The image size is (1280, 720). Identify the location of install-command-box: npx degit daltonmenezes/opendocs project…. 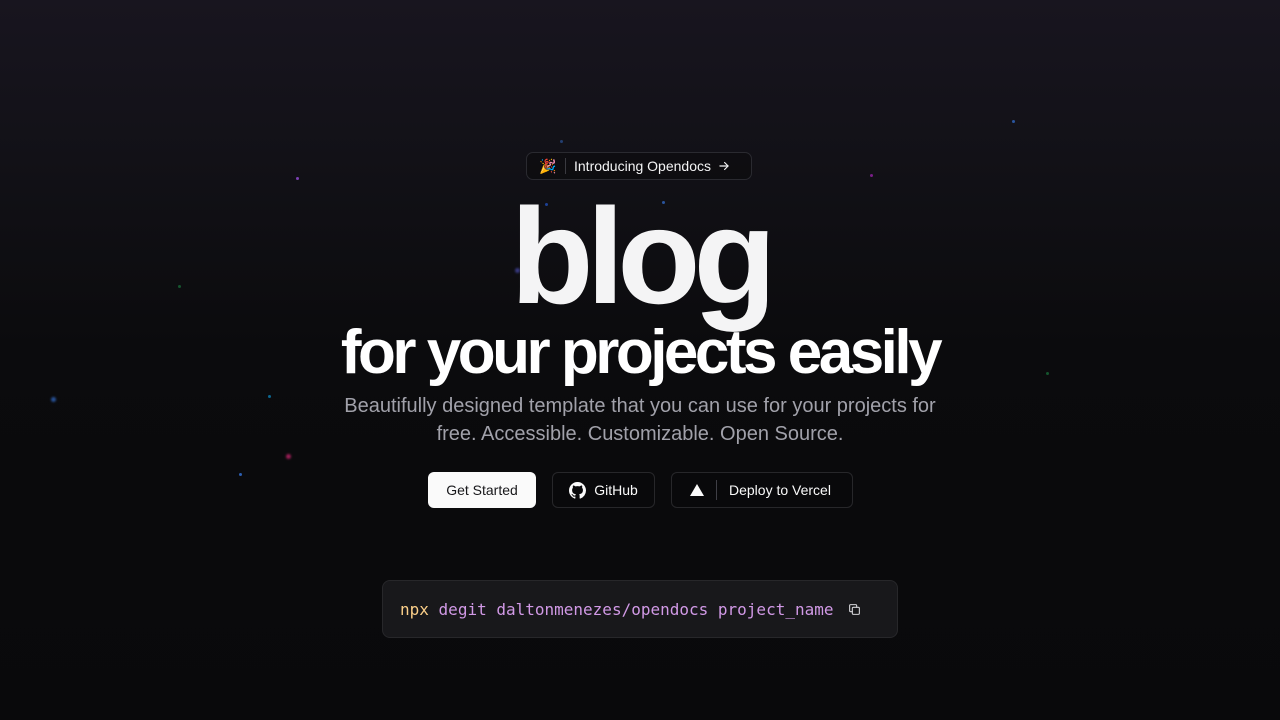
(640, 609).